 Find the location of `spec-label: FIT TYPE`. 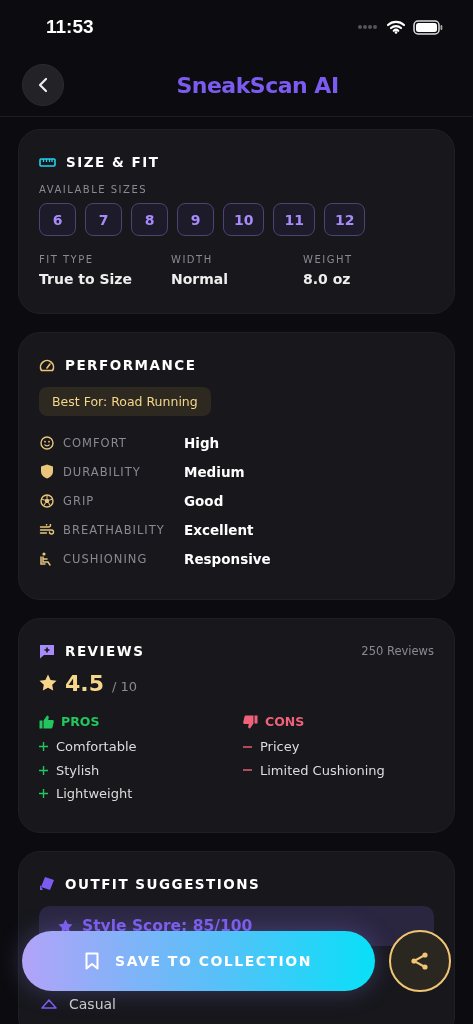

spec-label: FIT TYPE is located at coordinates (67, 259).